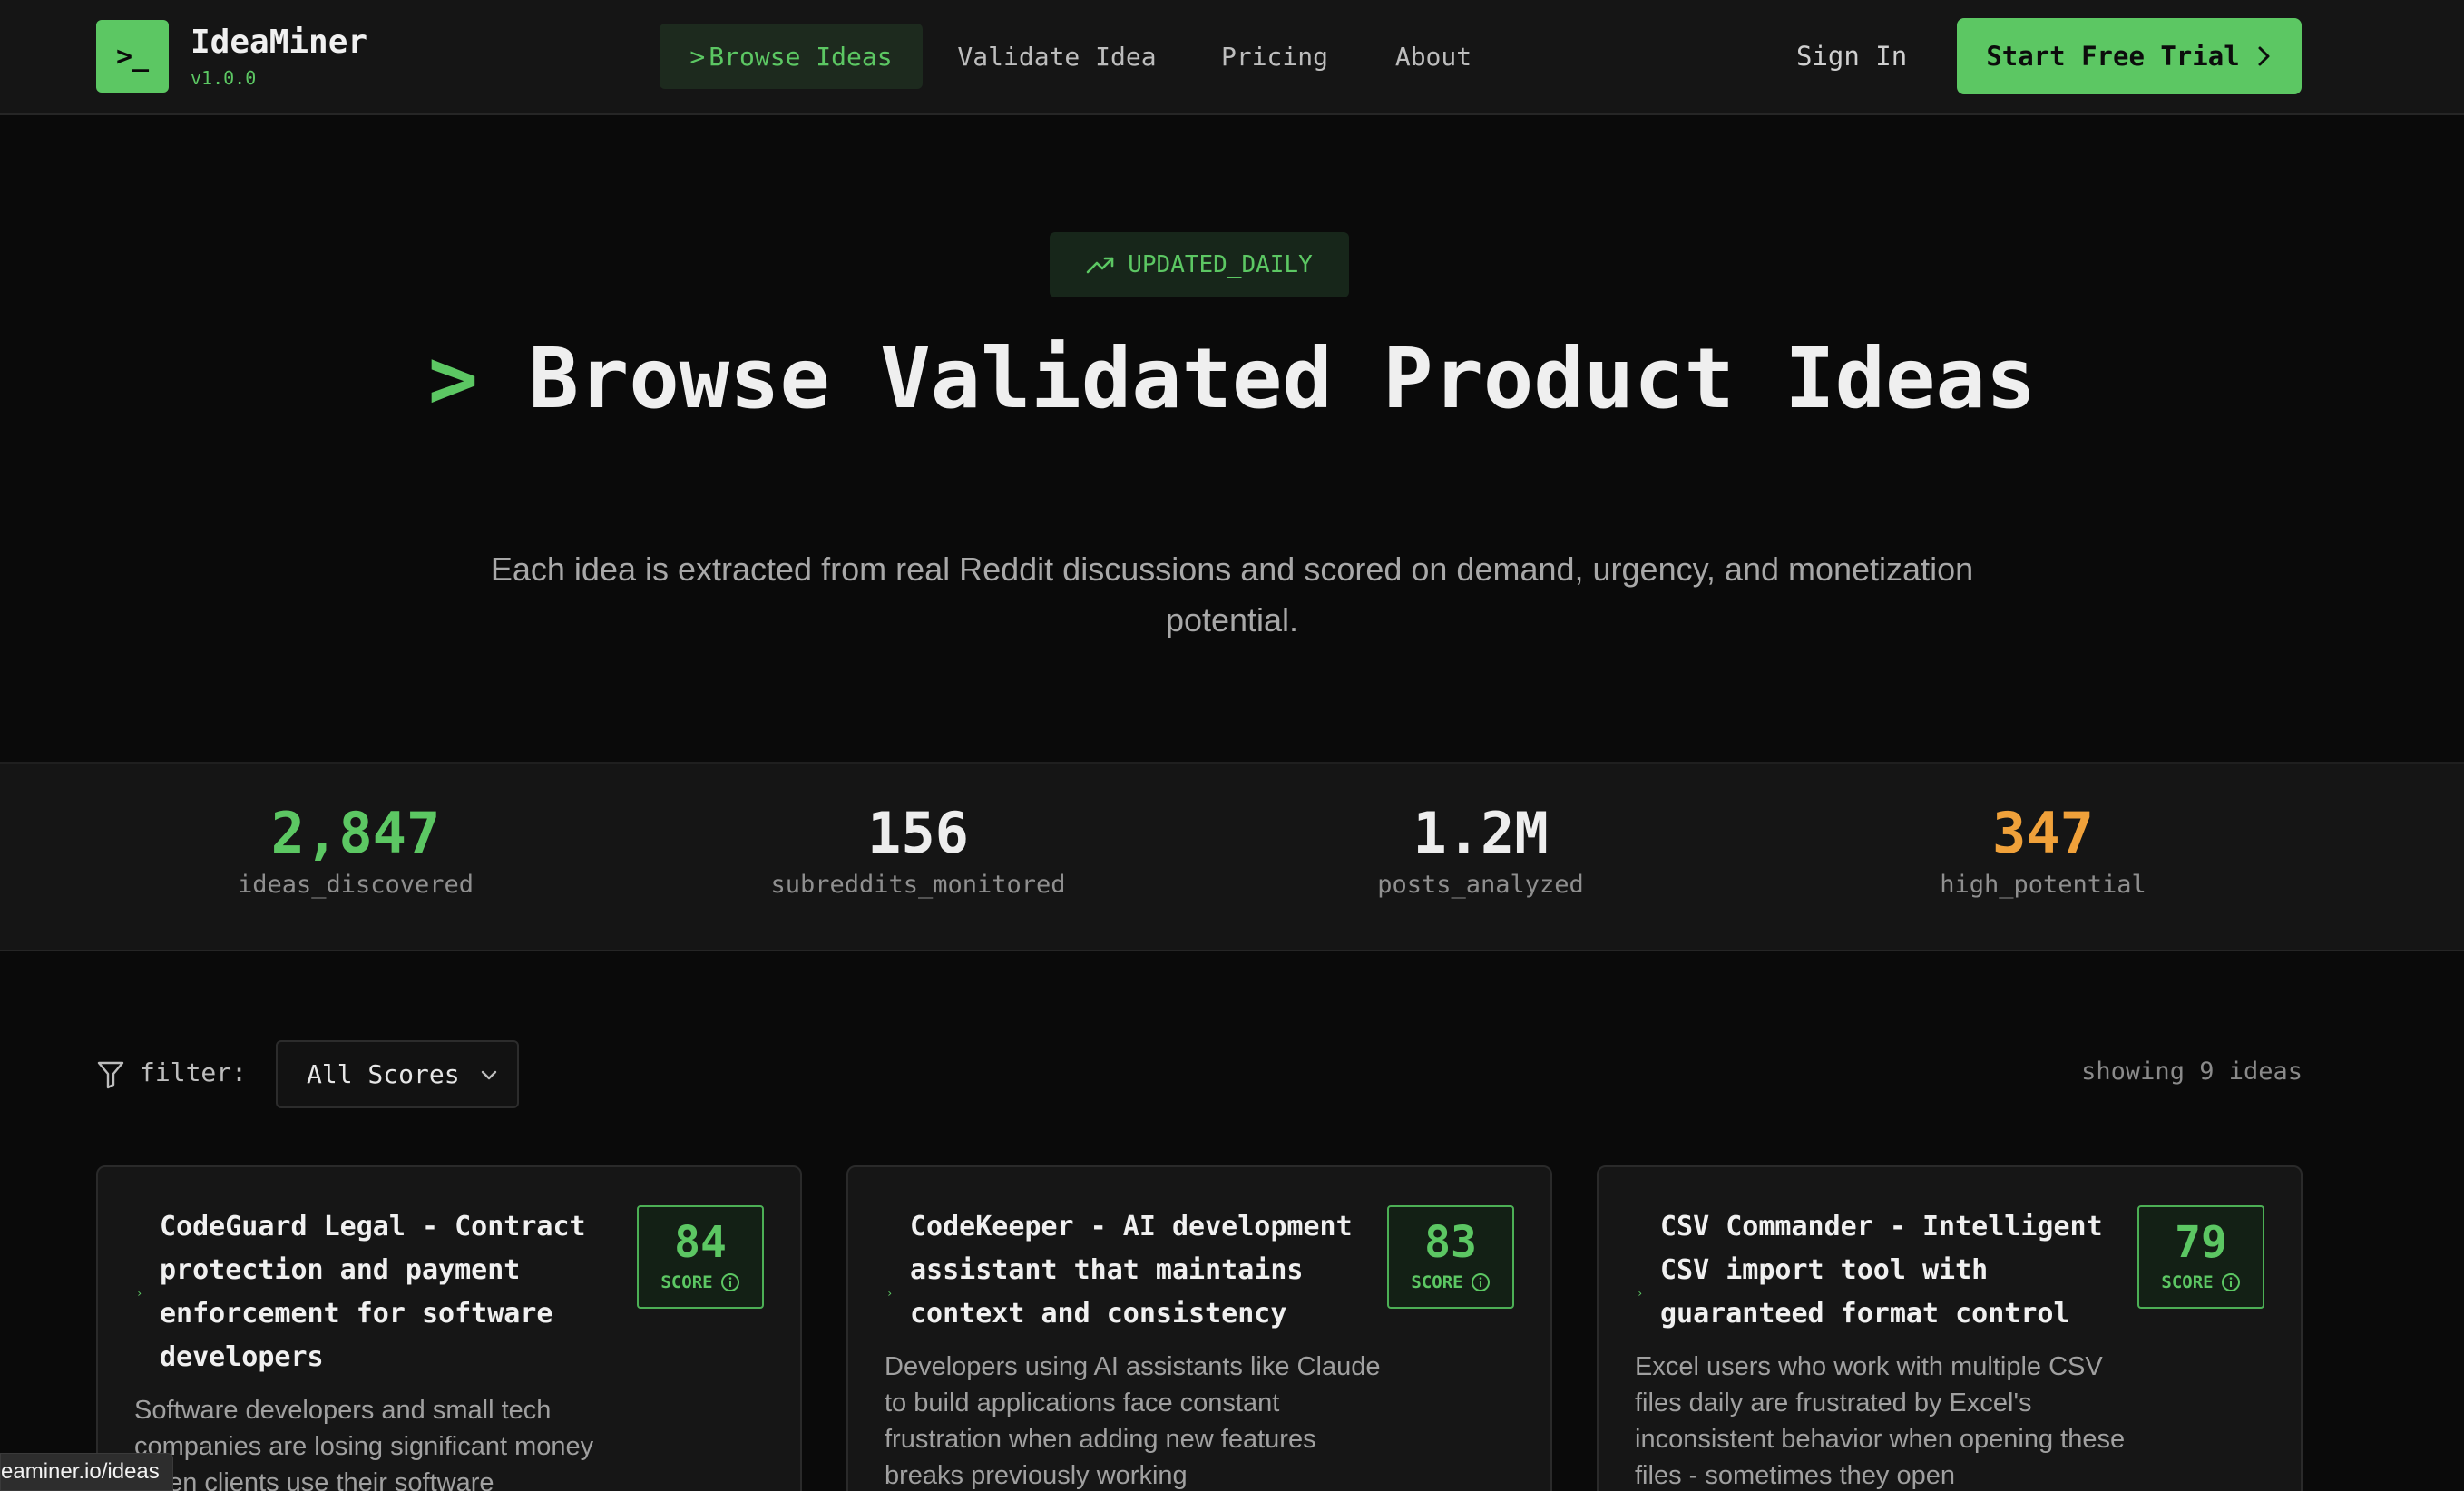  What do you see at coordinates (1450, 1242) in the screenshot?
I see `score-value: 83` at bounding box center [1450, 1242].